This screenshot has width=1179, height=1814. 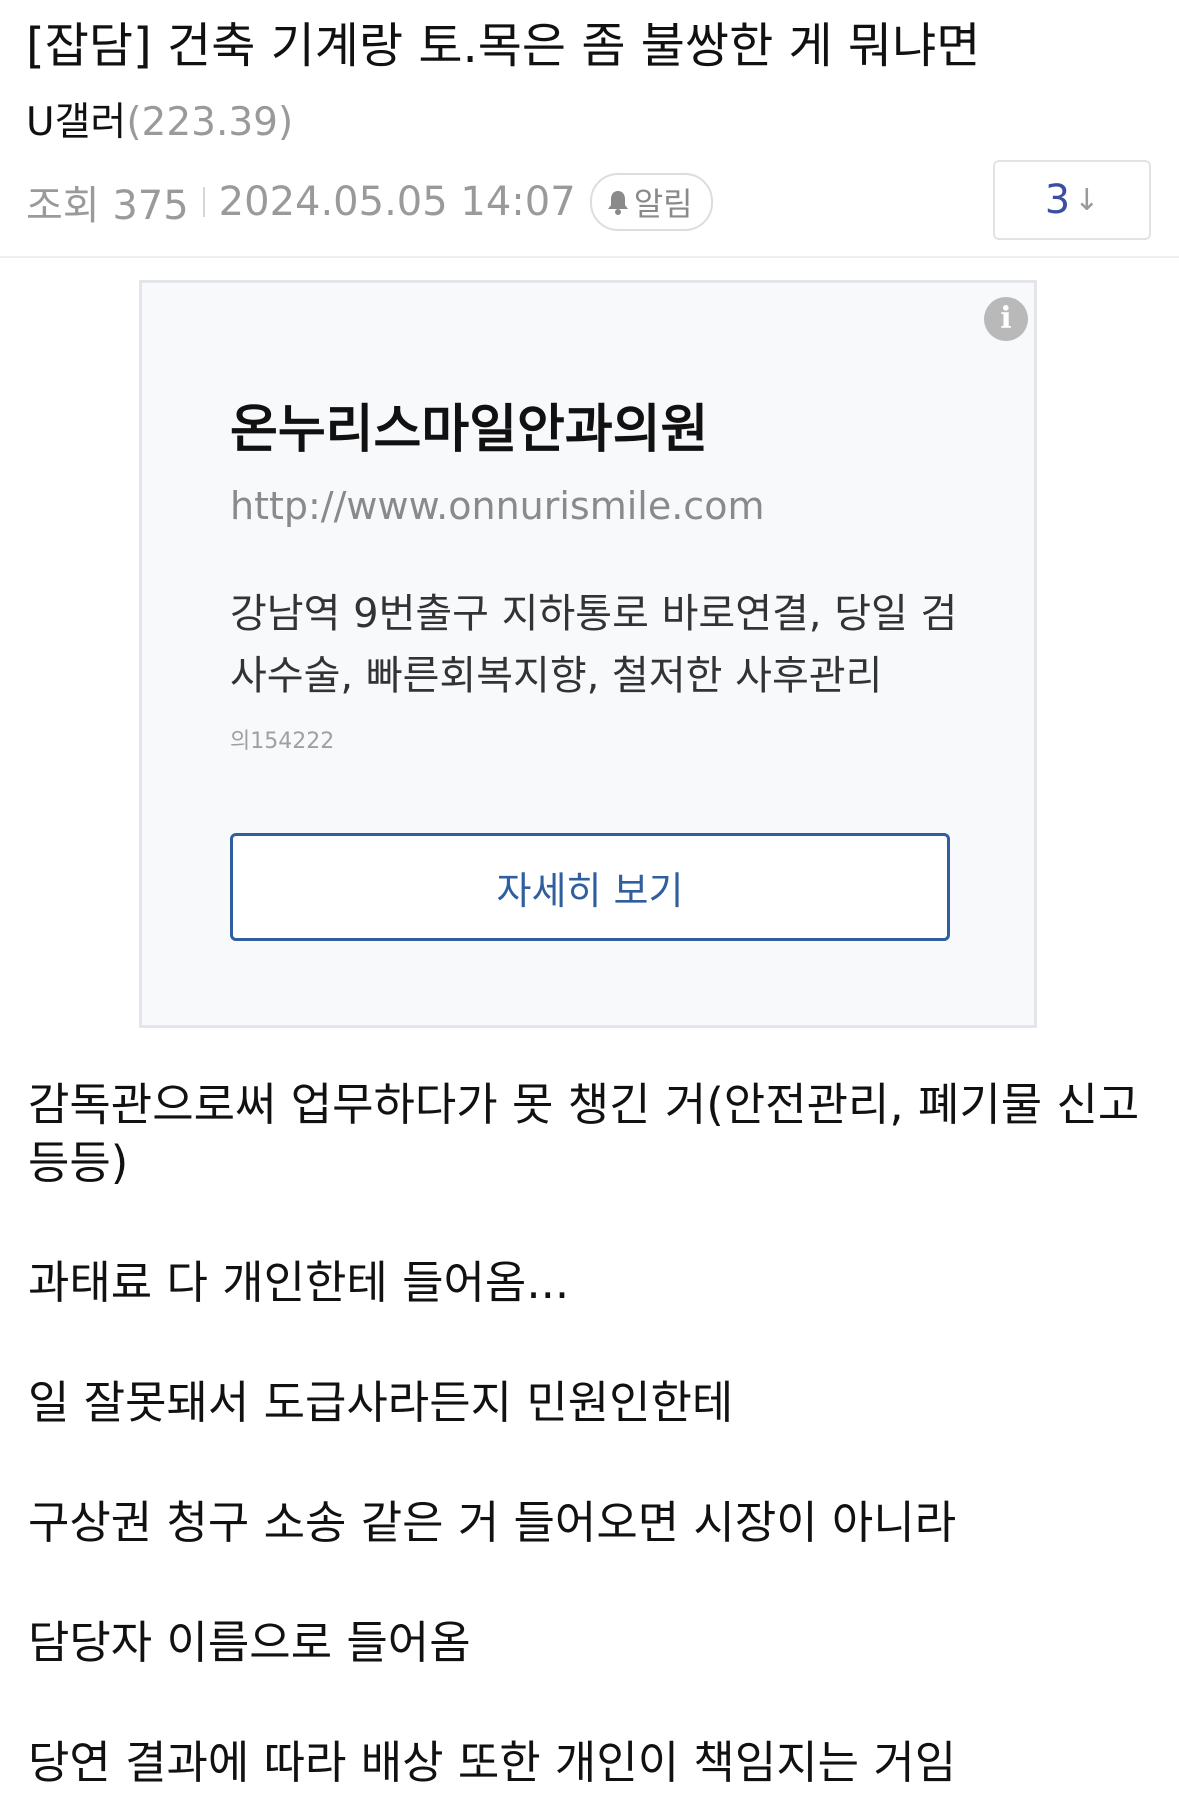 What do you see at coordinates (76, 122) in the screenshot?
I see `author-name: U갤러` at bounding box center [76, 122].